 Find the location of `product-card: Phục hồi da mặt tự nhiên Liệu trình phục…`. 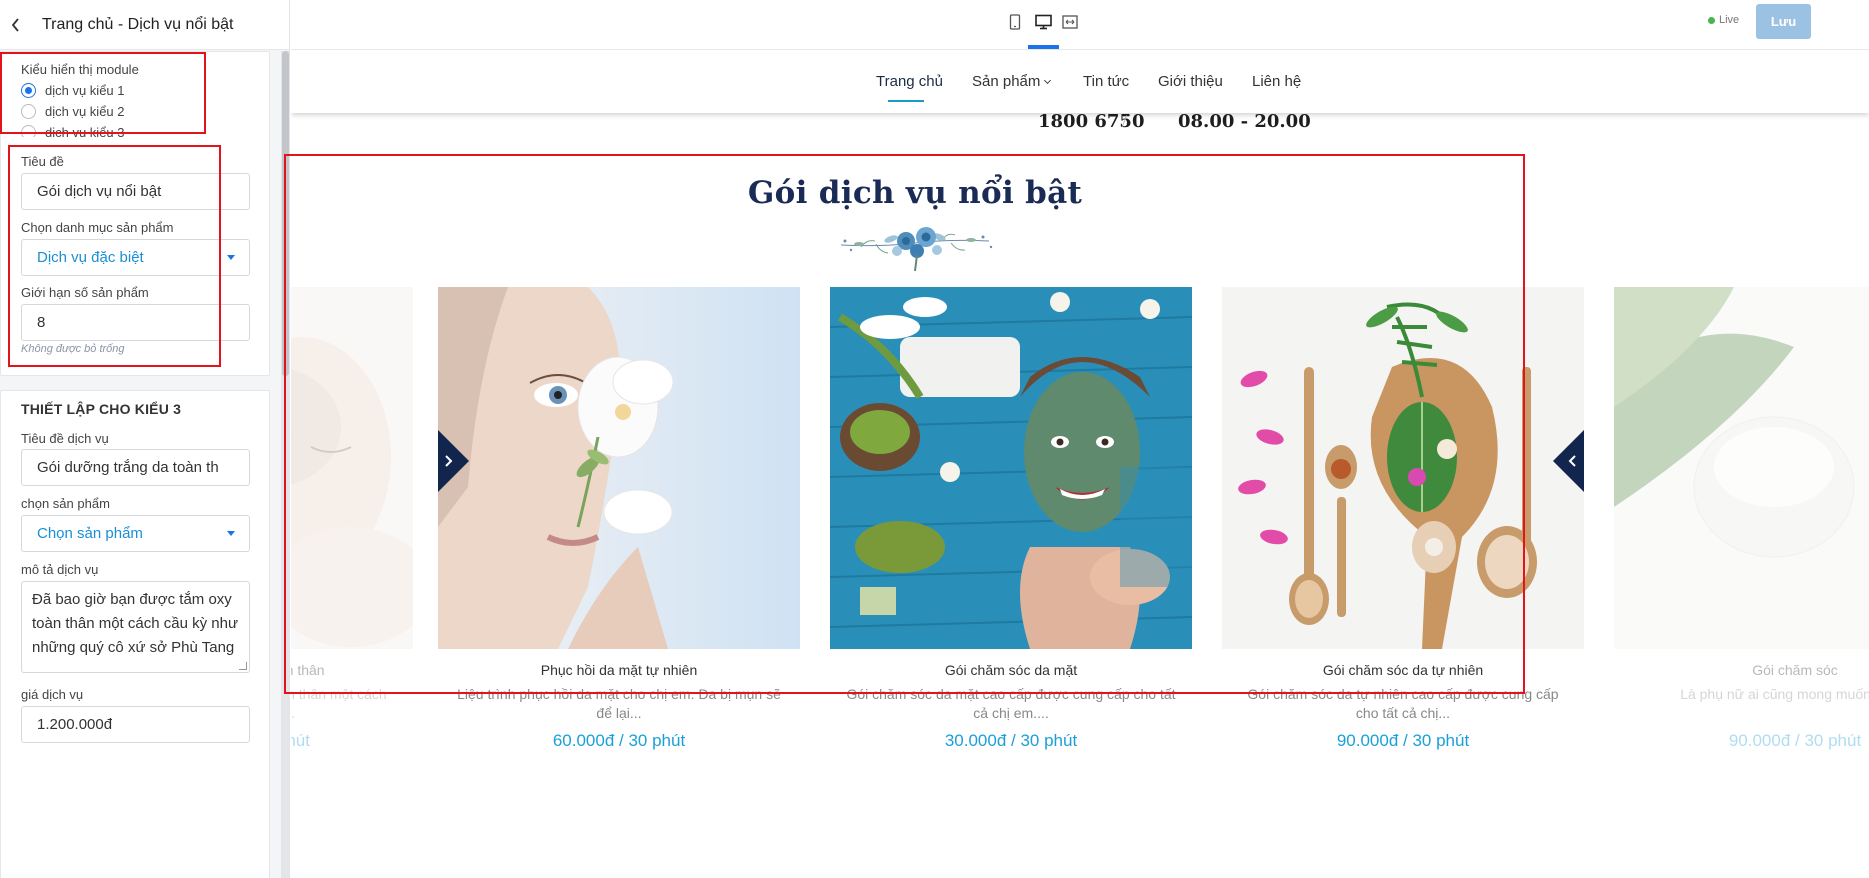

product-card: Phục hồi da mặt tự nhiên Liệu trình phục… is located at coordinates (619, 518).